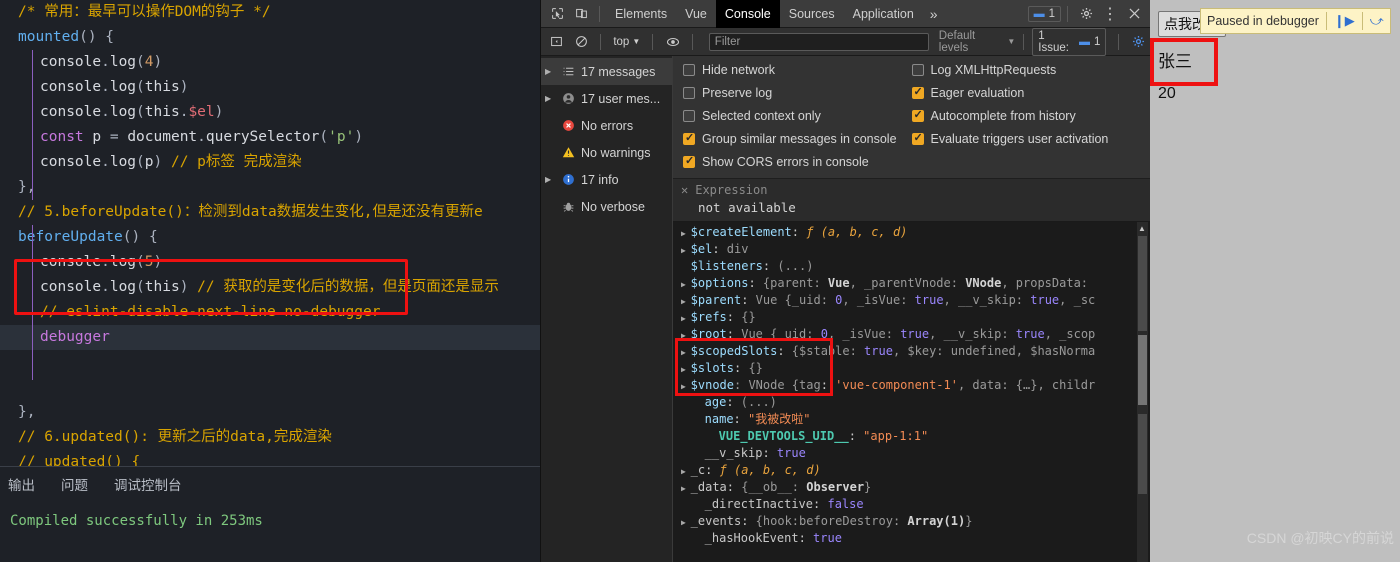 This screenshot has height=562, width=1400. What do you see at coordinates (911, 317) in the screenshot?
I see `object-property-row: ▶ $refs: {}` at bounding box center [911, 317].